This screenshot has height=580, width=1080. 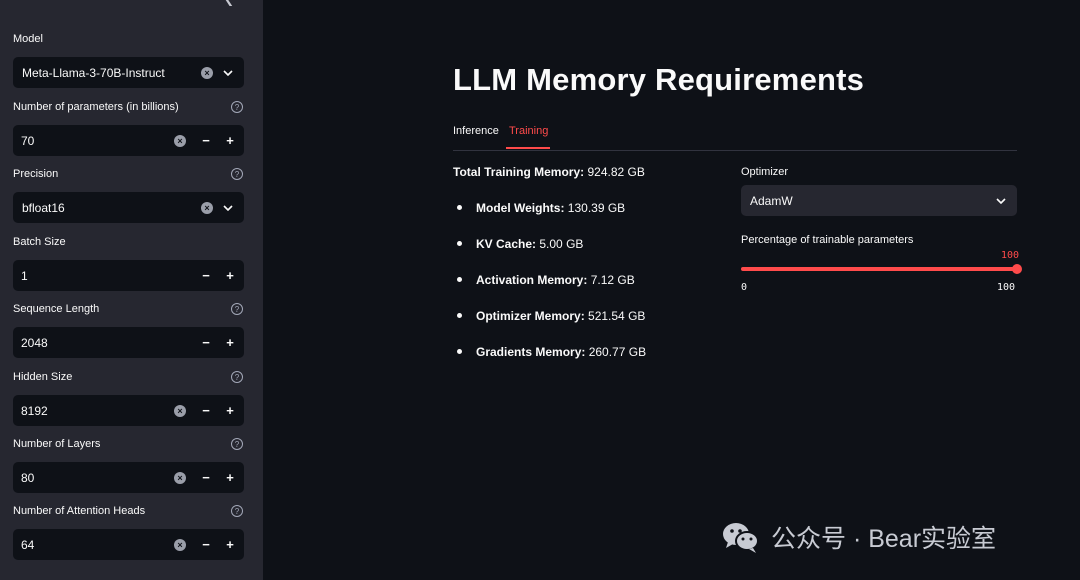 I want to click on list-item: Gradients Memory: 260.77 GB, so click(x=551, y=352).